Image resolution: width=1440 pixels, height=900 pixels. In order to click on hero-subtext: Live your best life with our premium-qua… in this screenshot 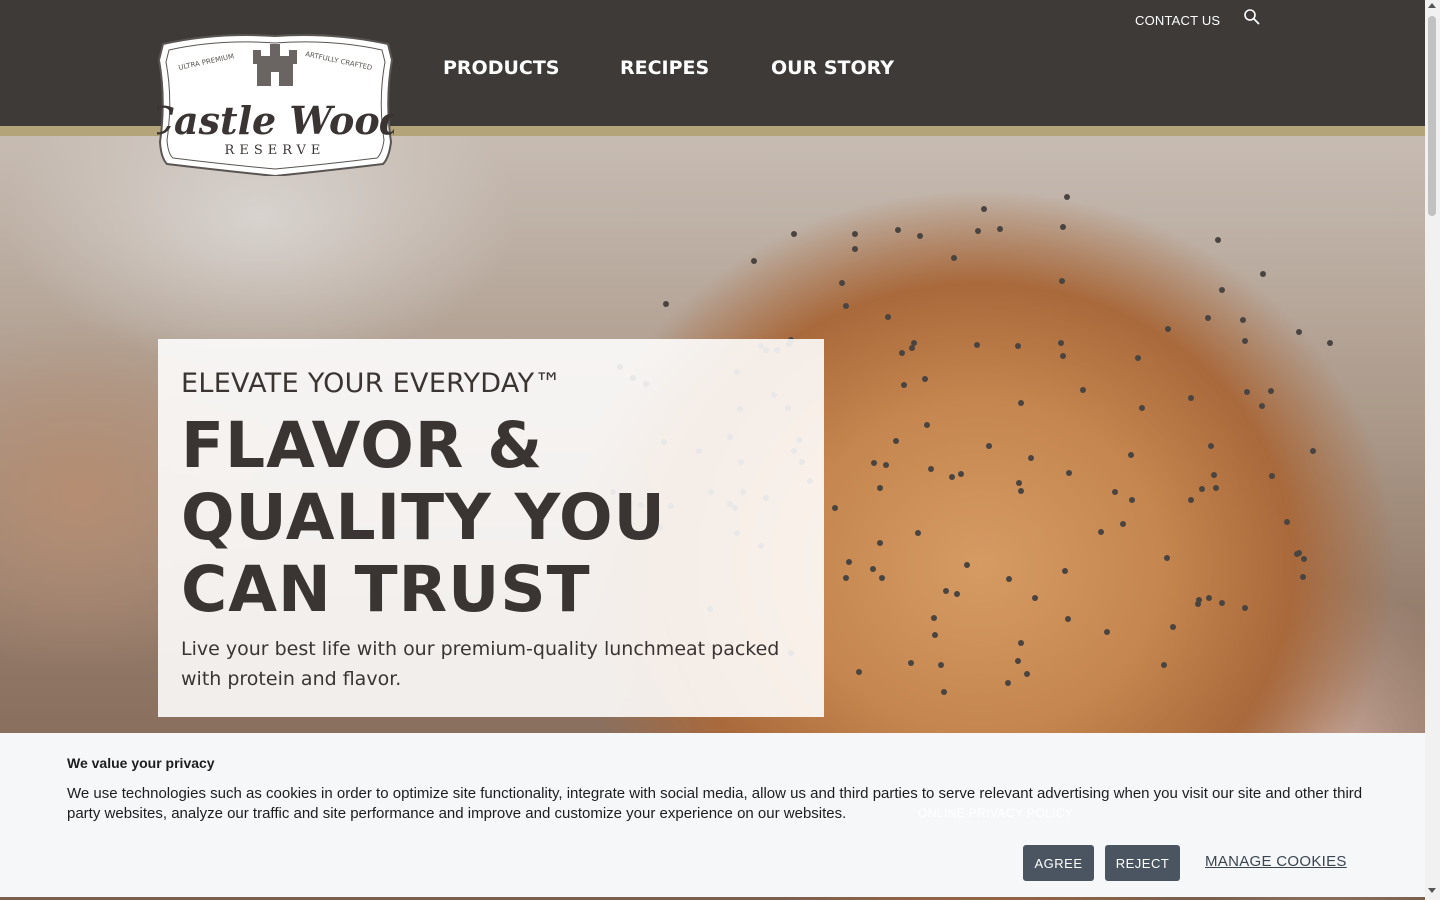, I will do `click(480, 664)`.